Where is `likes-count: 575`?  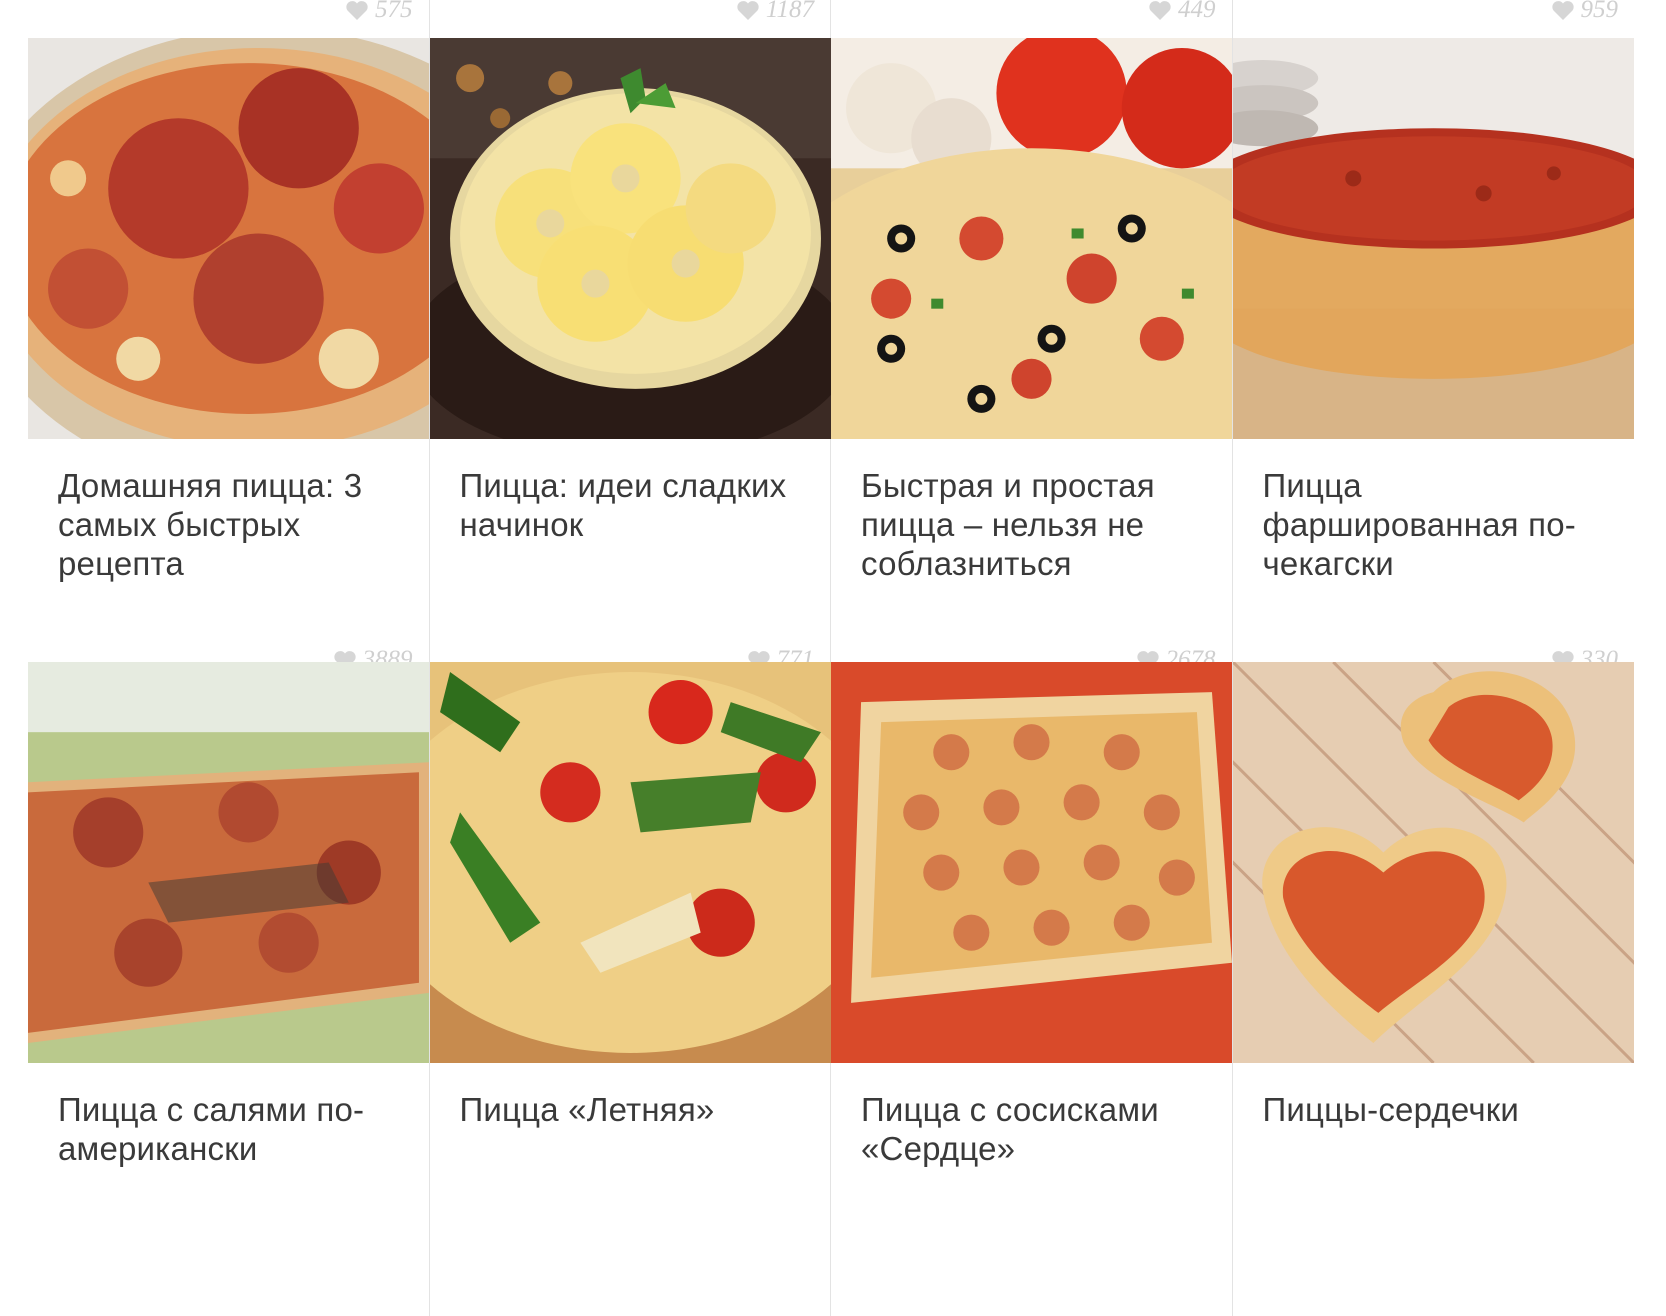 likes-count: 575 is located at coordinates (394, 11).